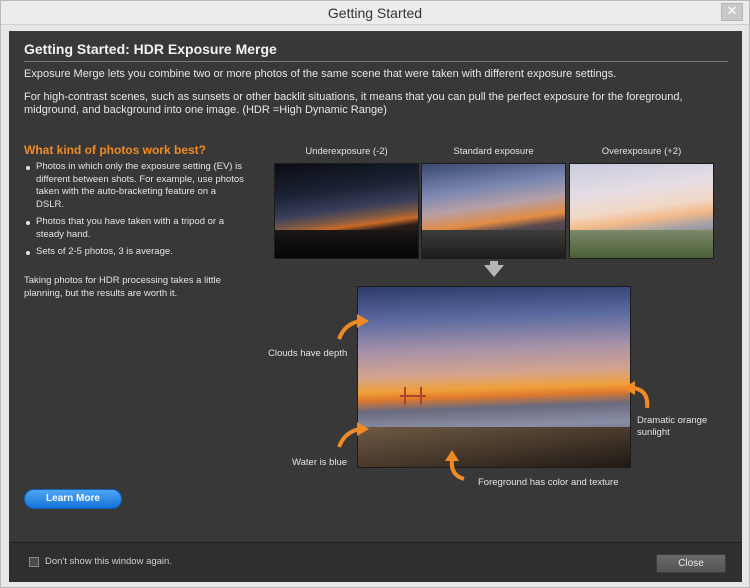  What do you see at coordinates (320, 462) in the screenshot?
I see `callout-water: Water is blue` at bounding box center [320, 462].